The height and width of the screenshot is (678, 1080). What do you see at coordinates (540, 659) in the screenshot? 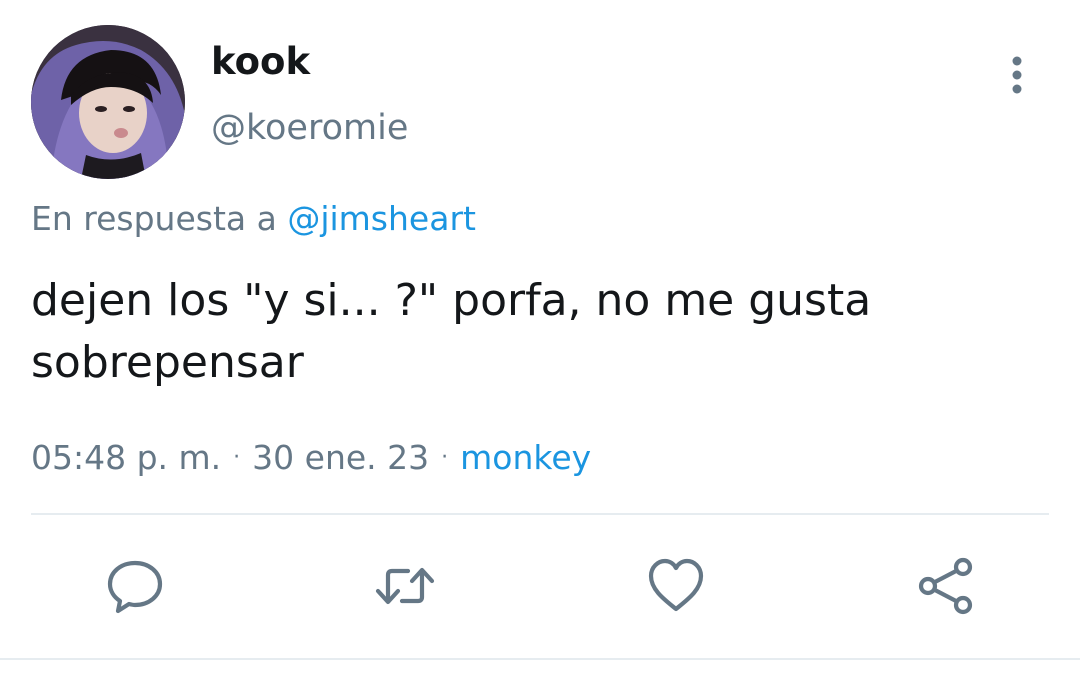
I see `bottom-divider` at bounding box center [540, 659].